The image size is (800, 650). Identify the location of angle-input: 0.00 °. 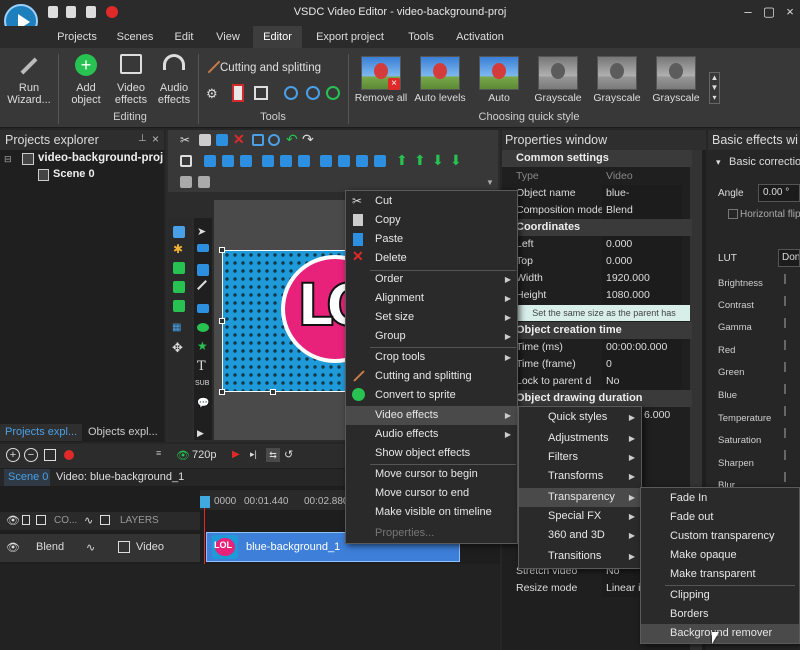
(779, 193).